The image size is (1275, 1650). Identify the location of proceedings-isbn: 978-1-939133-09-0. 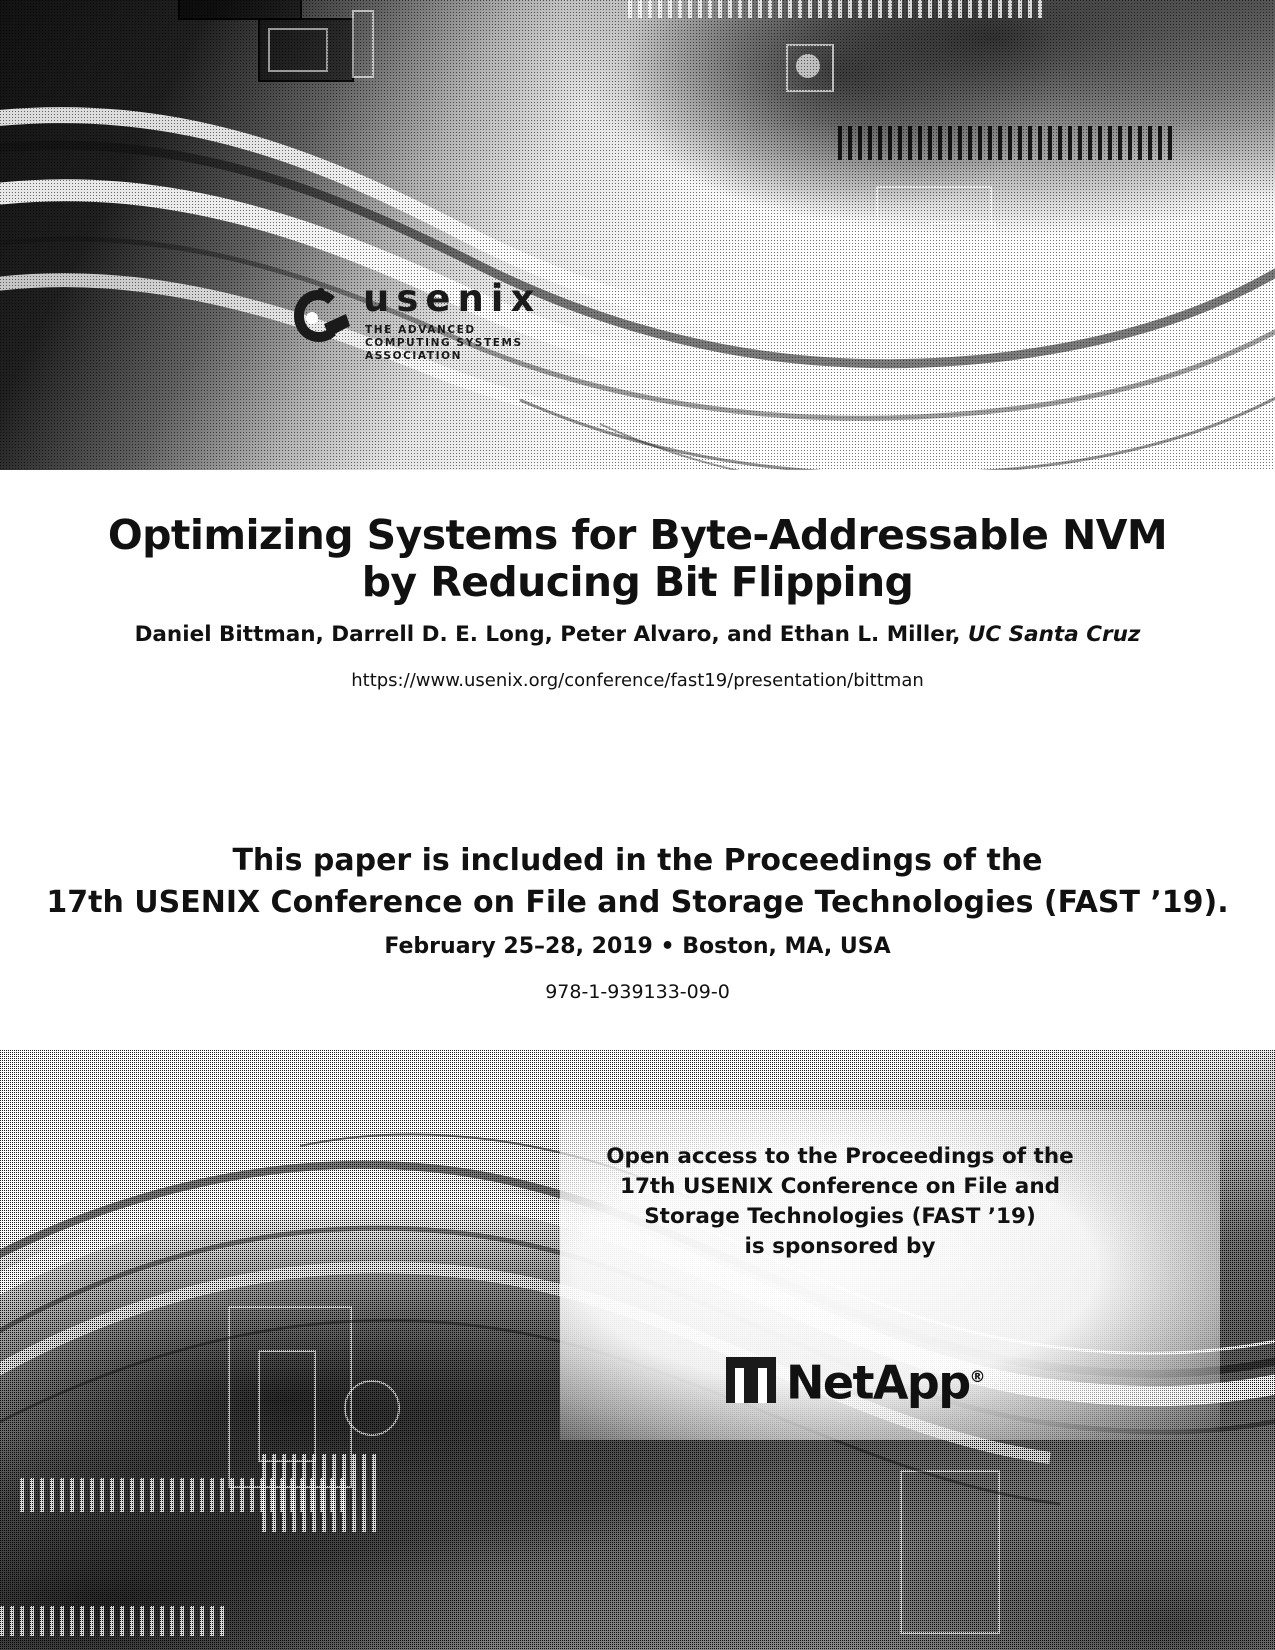
(637, 992).